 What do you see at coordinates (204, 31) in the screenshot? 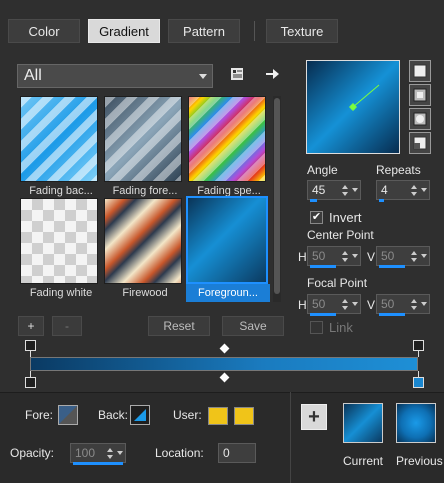
I see `tab-pattern: Pattern` at bounding box center [204, 31].